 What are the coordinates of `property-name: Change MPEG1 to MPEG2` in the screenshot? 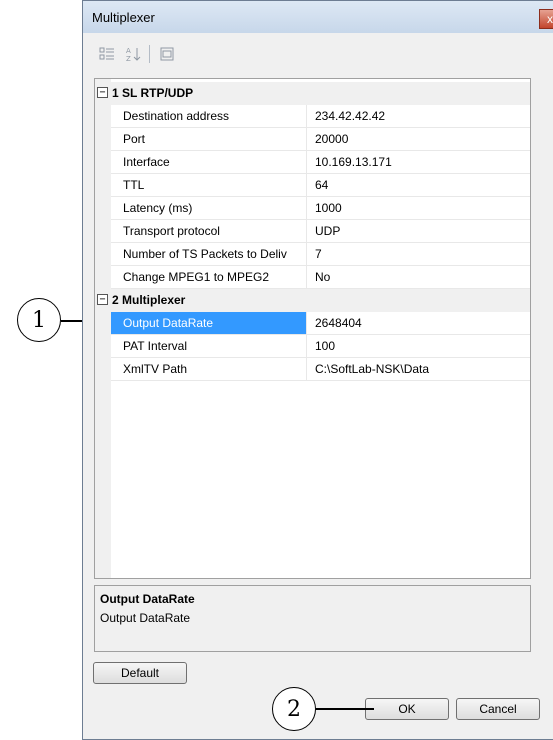 It's located at (209, 277).